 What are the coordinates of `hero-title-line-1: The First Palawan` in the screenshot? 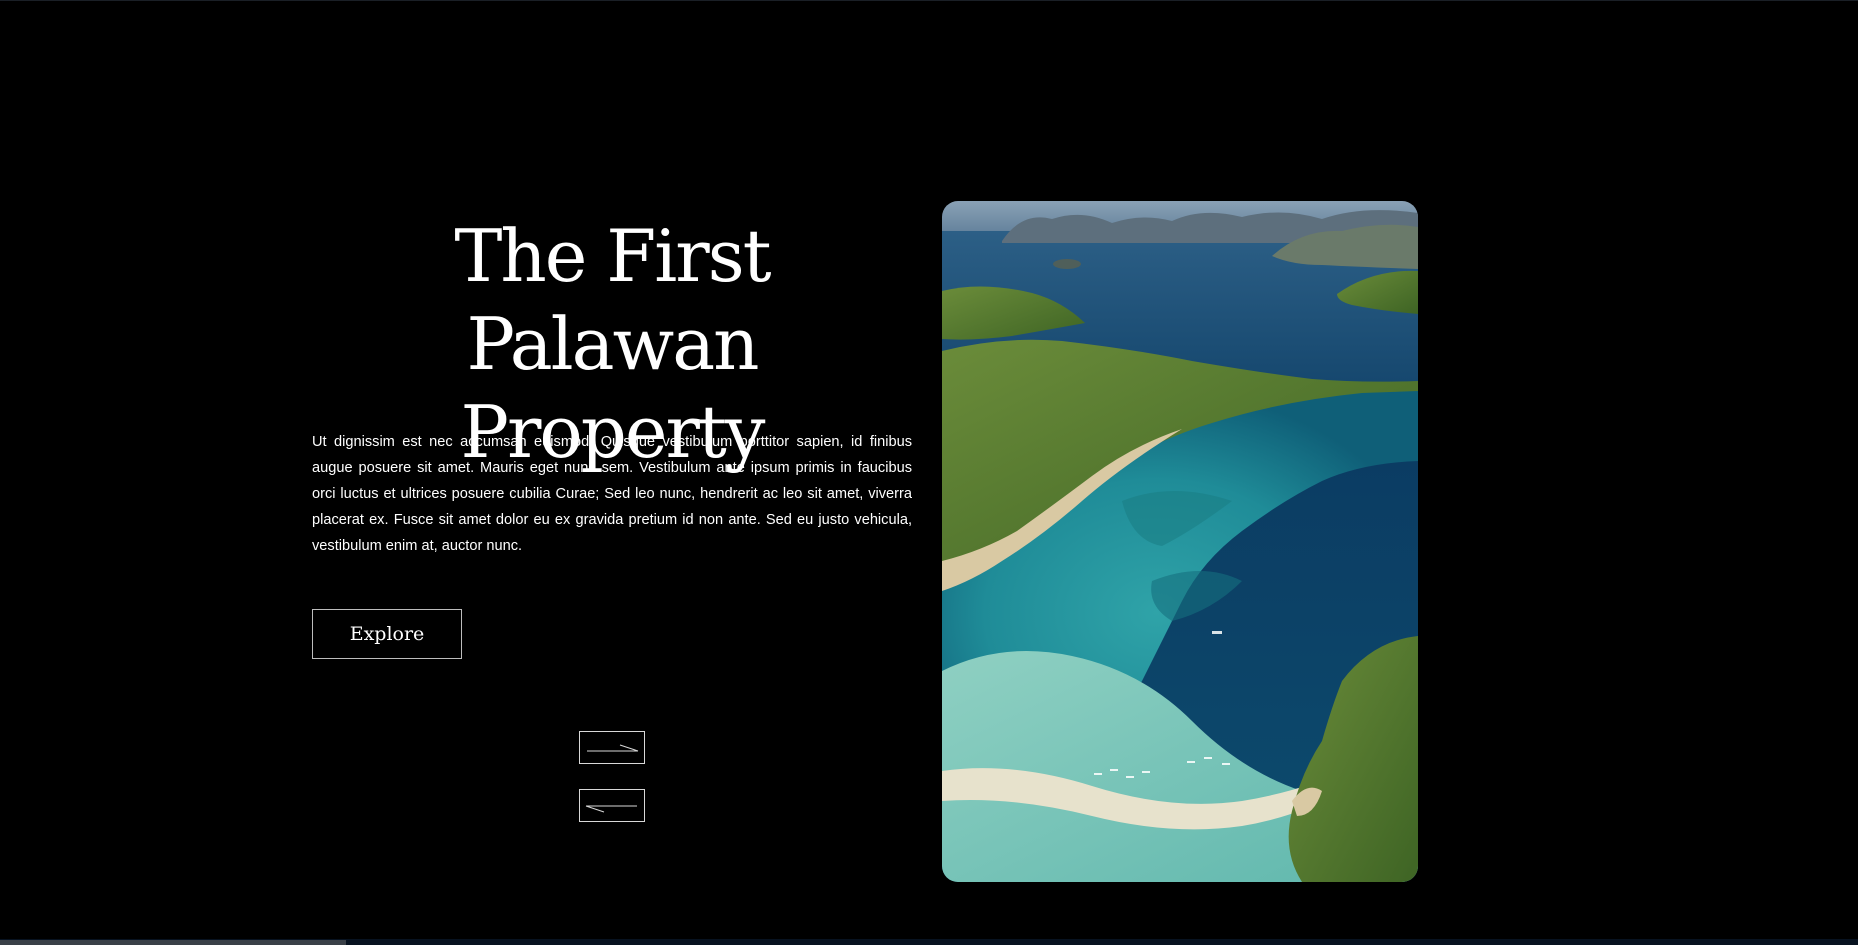 It's located at (612, 300).